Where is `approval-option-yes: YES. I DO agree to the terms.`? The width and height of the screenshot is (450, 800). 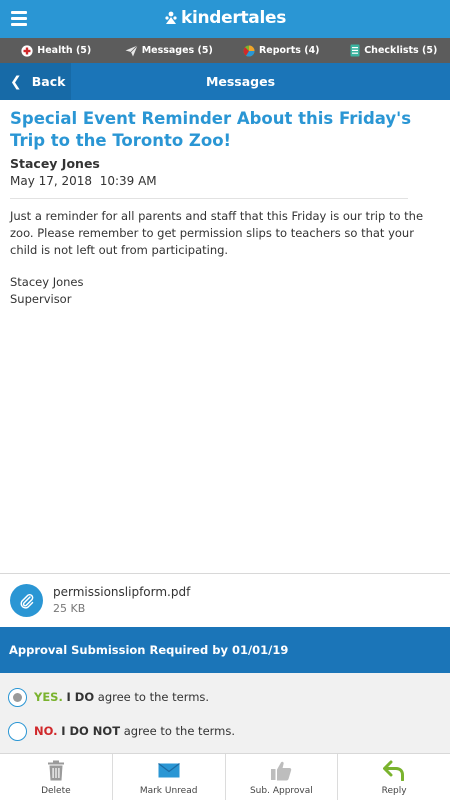
approval-option-yes: YES. I DO agree to the terms. is located at coordinates (225, 697).